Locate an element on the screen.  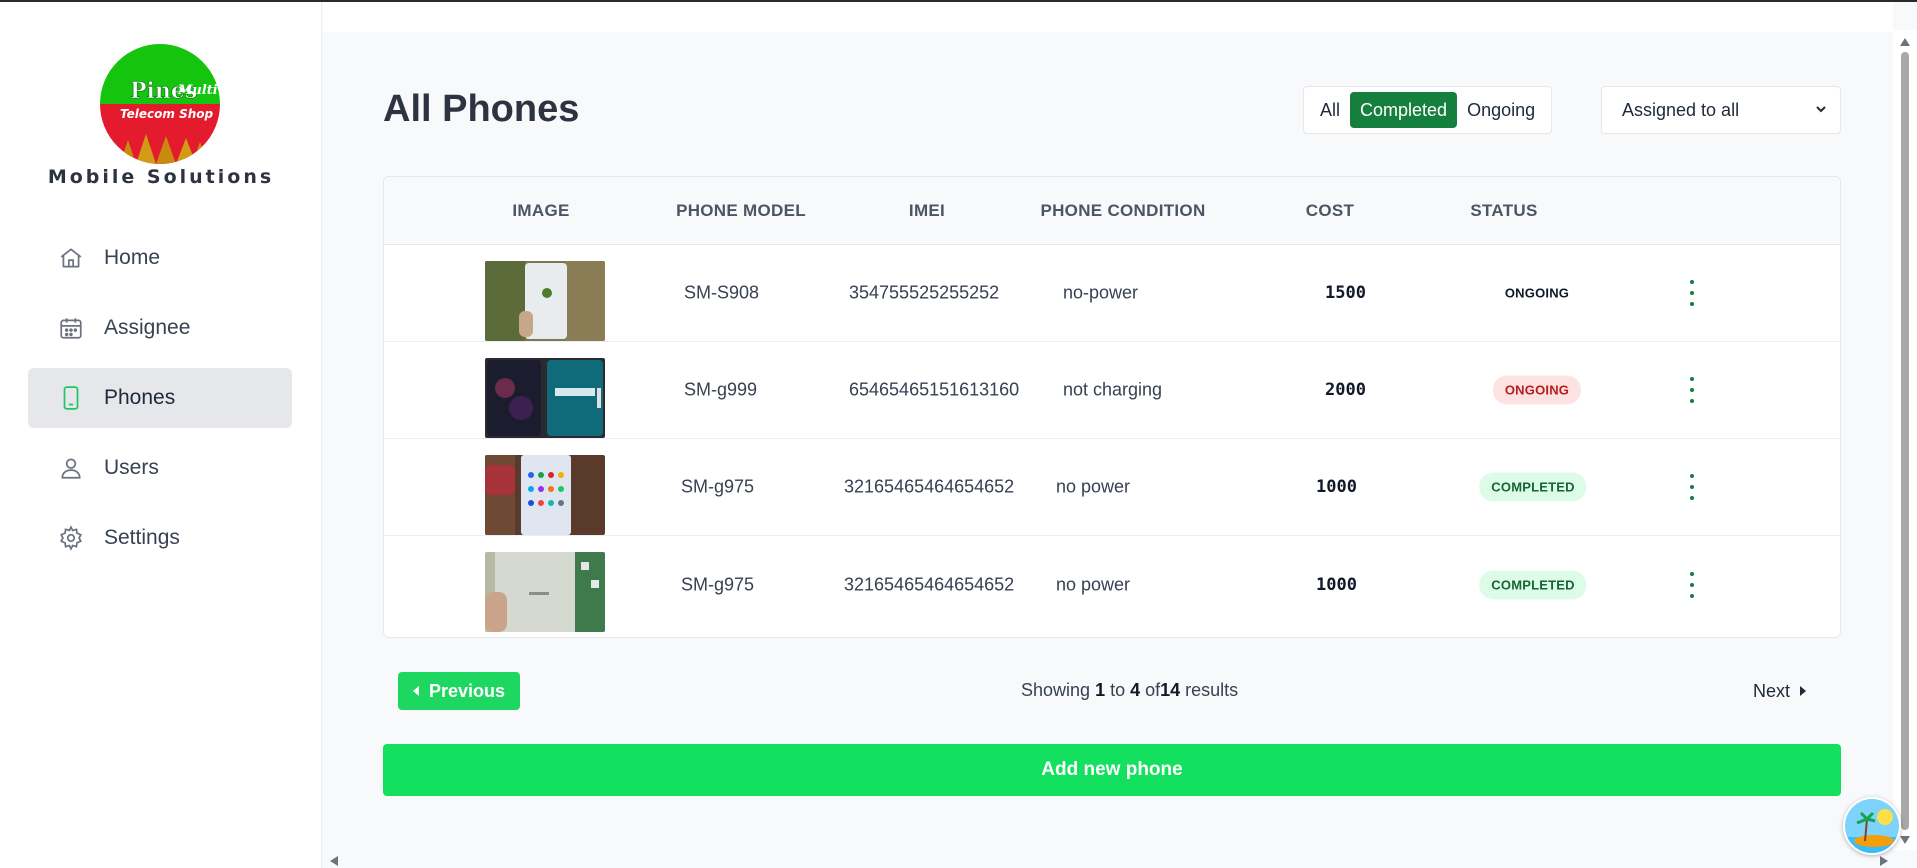
next-page-button: Next is located at coordinates (1780, 691).